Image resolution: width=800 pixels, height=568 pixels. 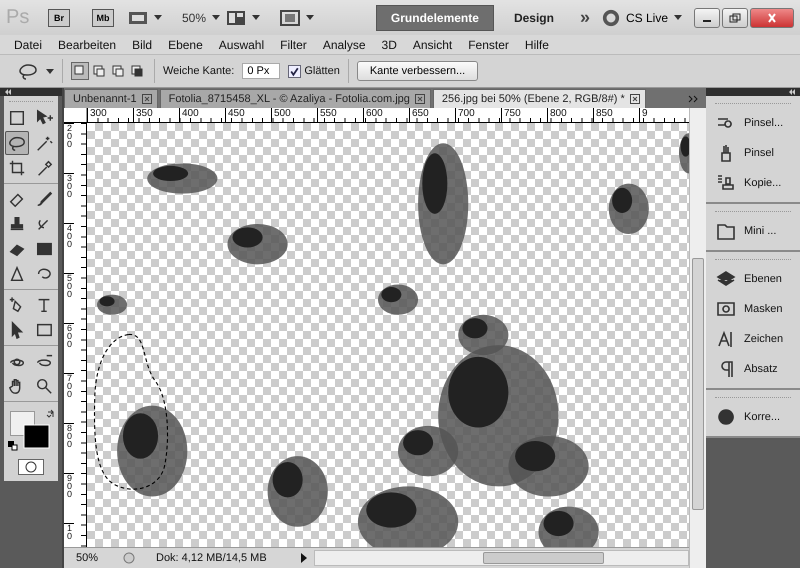 I want to click on minimize-button, so click(x=707, y=18).